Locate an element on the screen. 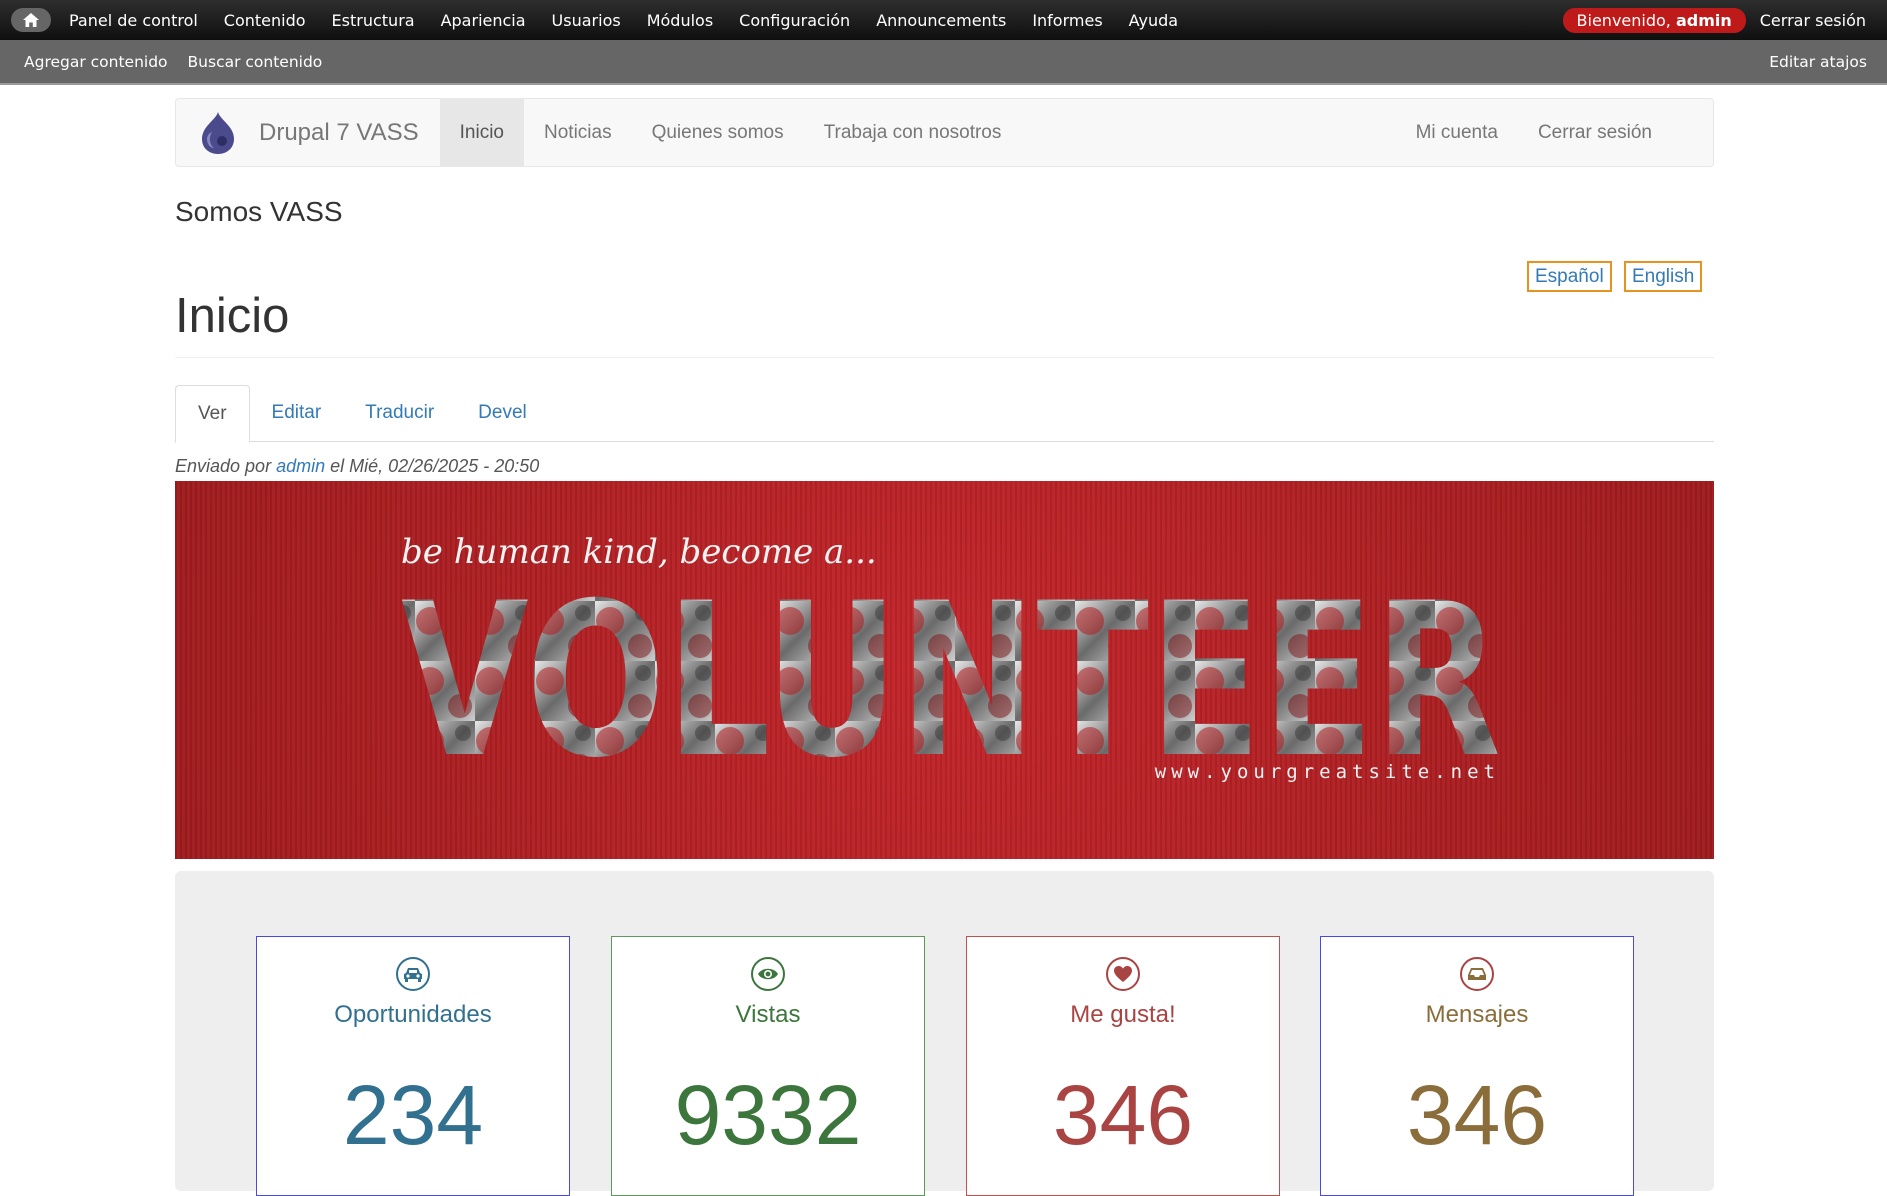 The width and height of the screenshot is (1887, 1196). banner-url: www.yourgreatsite.net is located at coordinates (1327, 772).